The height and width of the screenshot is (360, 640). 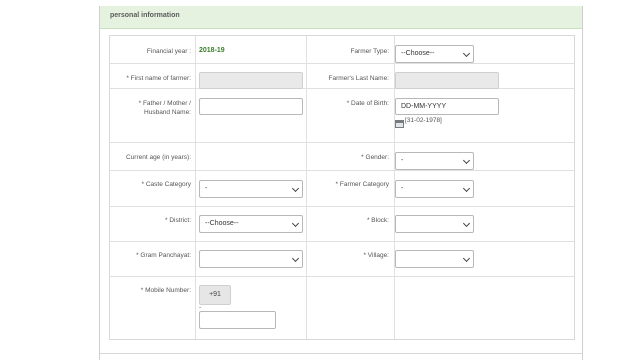 I want to click on farmer-type-select: --Choose--, so click(x=434, y=54).